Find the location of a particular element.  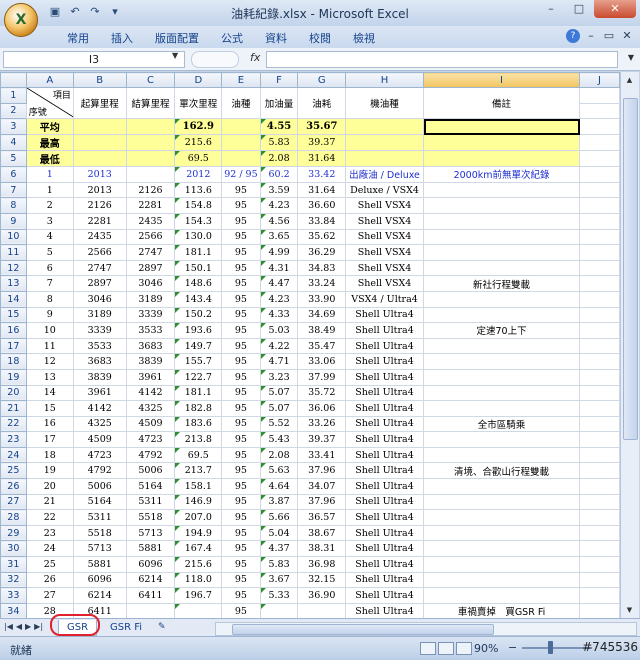

cell: 5.04 is located at coordinates (279, 533).